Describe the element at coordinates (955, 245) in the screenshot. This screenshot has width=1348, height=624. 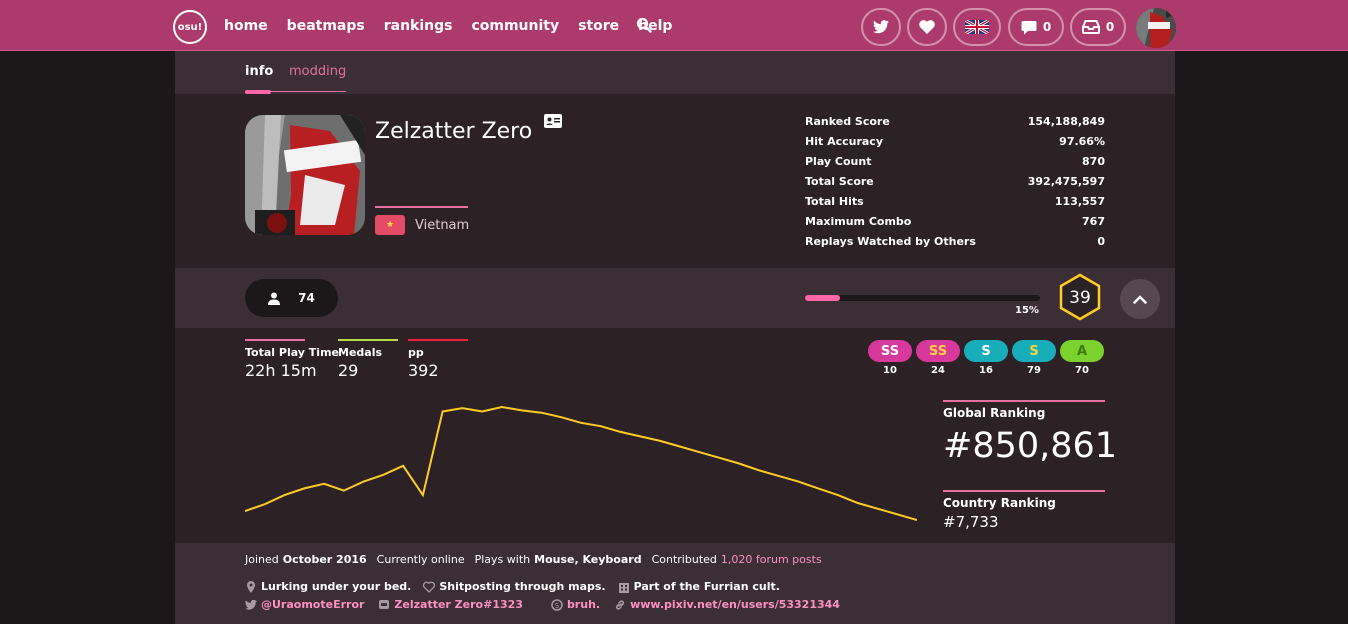
I see `stat-row: Replays Watched by Others 0` at that location.